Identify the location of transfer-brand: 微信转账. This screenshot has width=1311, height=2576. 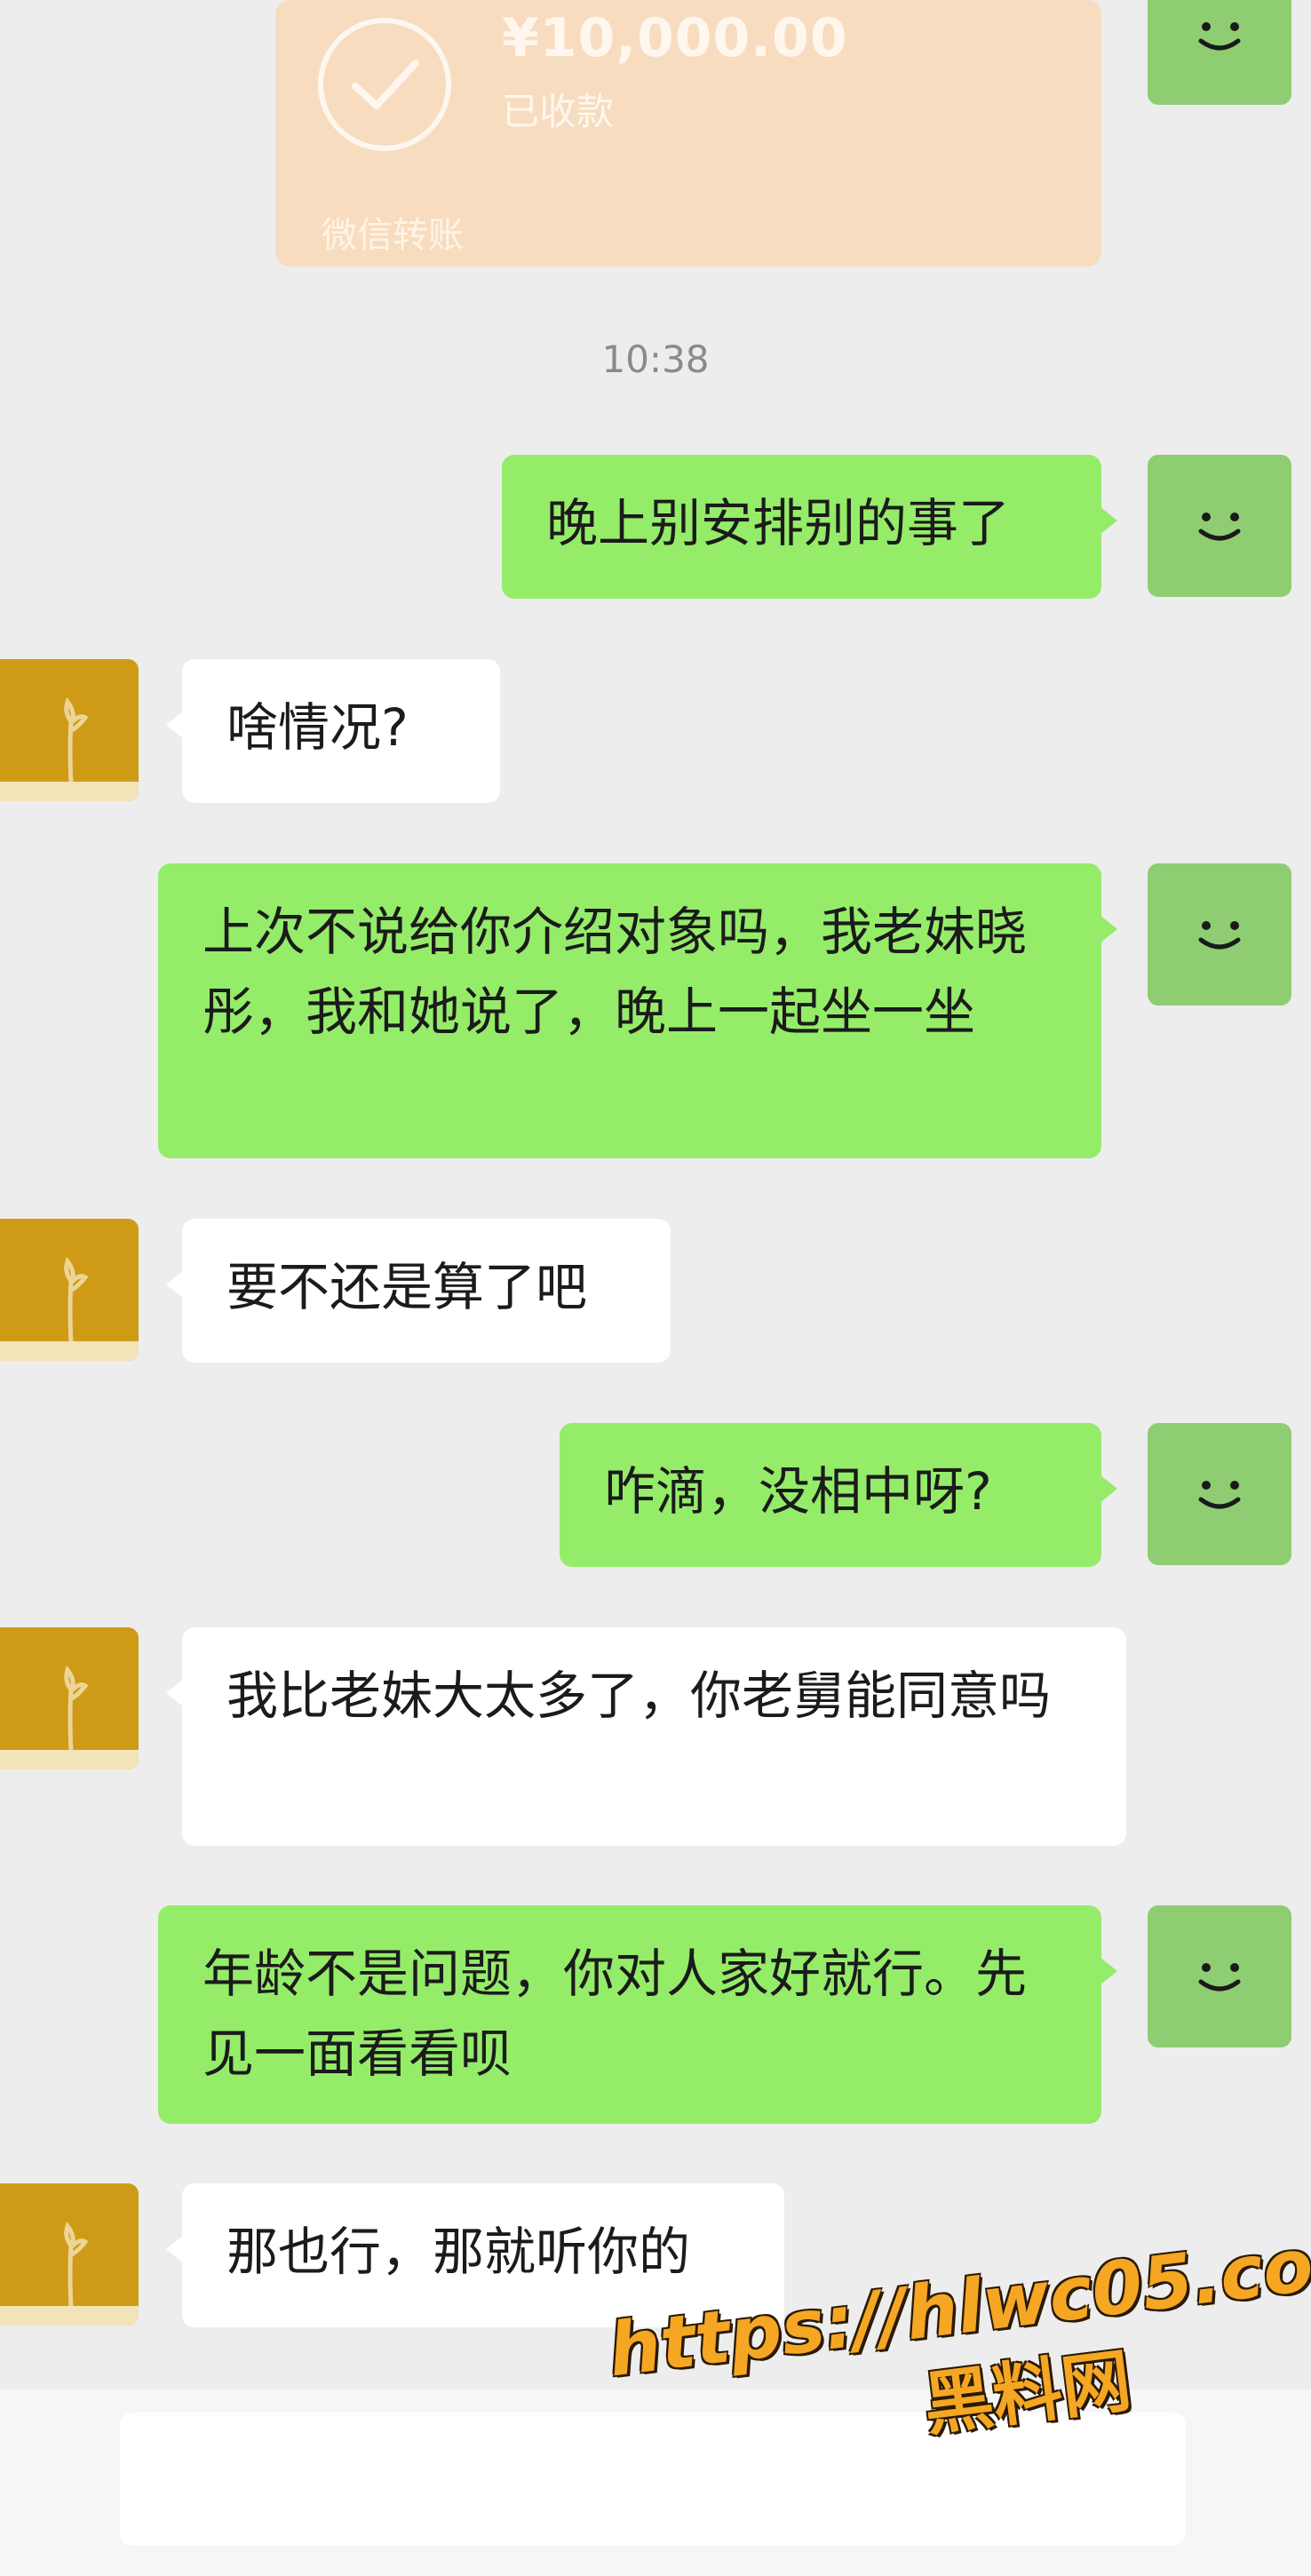
(393, 235).